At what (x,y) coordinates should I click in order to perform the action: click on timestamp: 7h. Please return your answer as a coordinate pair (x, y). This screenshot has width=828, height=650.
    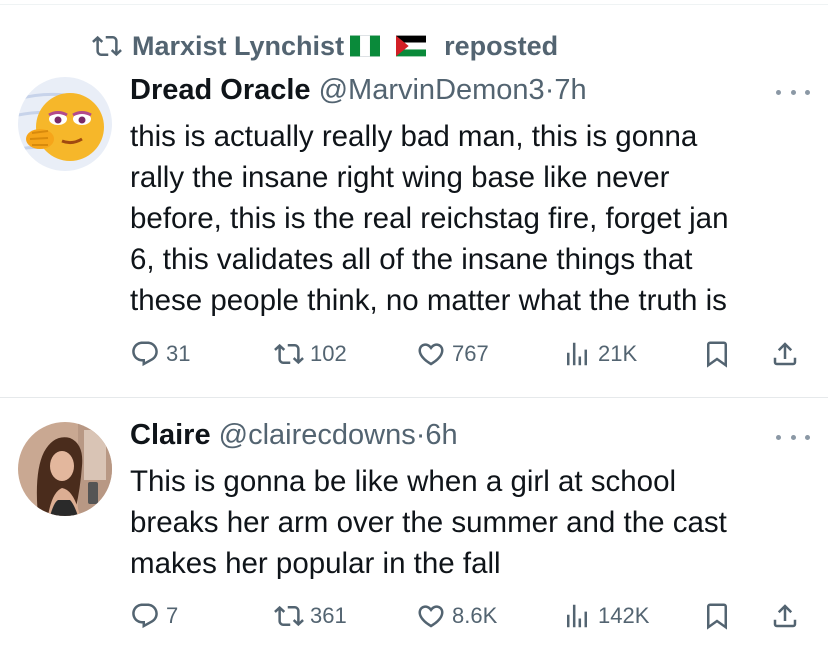
    Looking at the image, I should click on (570, 90).